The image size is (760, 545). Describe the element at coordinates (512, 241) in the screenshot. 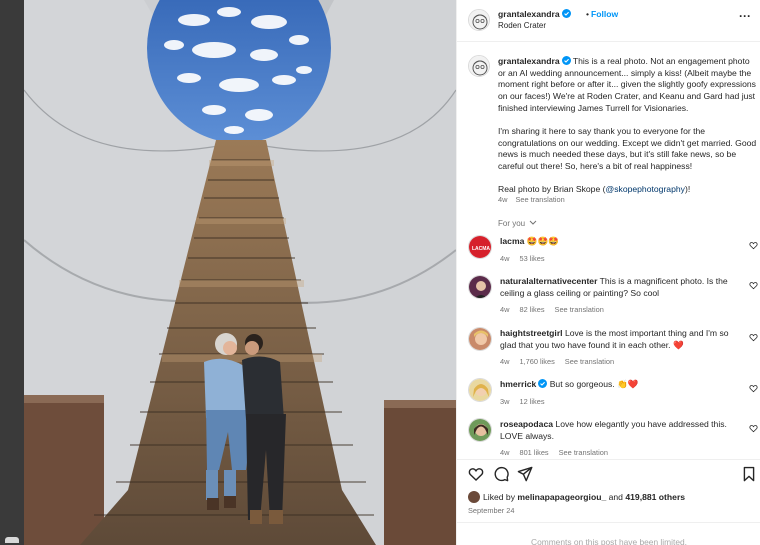

I see `comment-username: lacma` at that location.